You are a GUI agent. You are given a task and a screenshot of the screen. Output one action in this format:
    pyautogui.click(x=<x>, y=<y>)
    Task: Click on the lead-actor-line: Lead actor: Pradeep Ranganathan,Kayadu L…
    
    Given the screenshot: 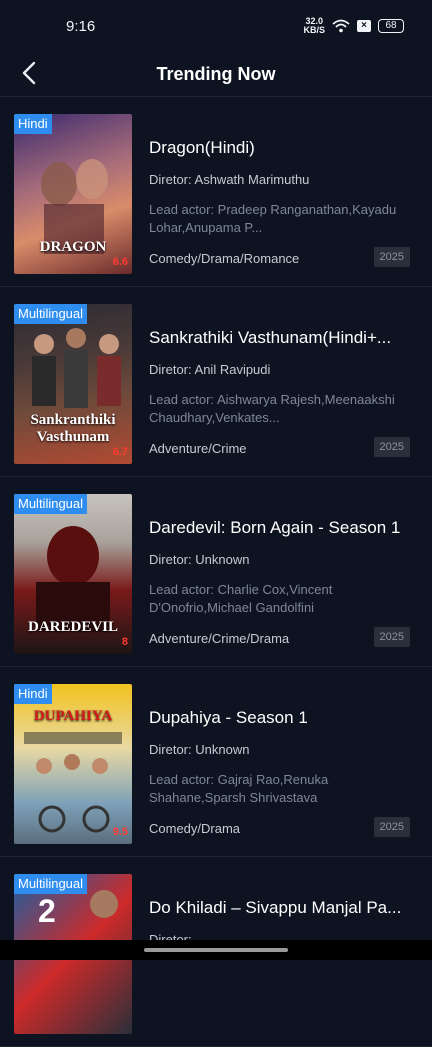 What is the action you would take?
    pyautogui.click(x=279, y=219)
    